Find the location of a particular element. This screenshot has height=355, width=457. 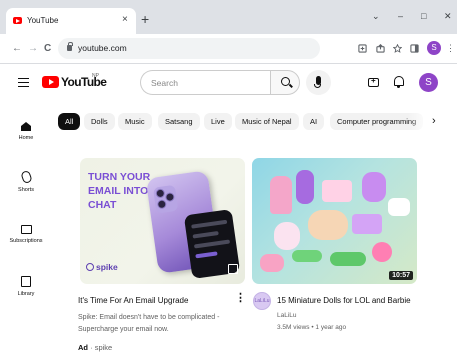

youtube-logo-icon is located at coordinates (50, 82).